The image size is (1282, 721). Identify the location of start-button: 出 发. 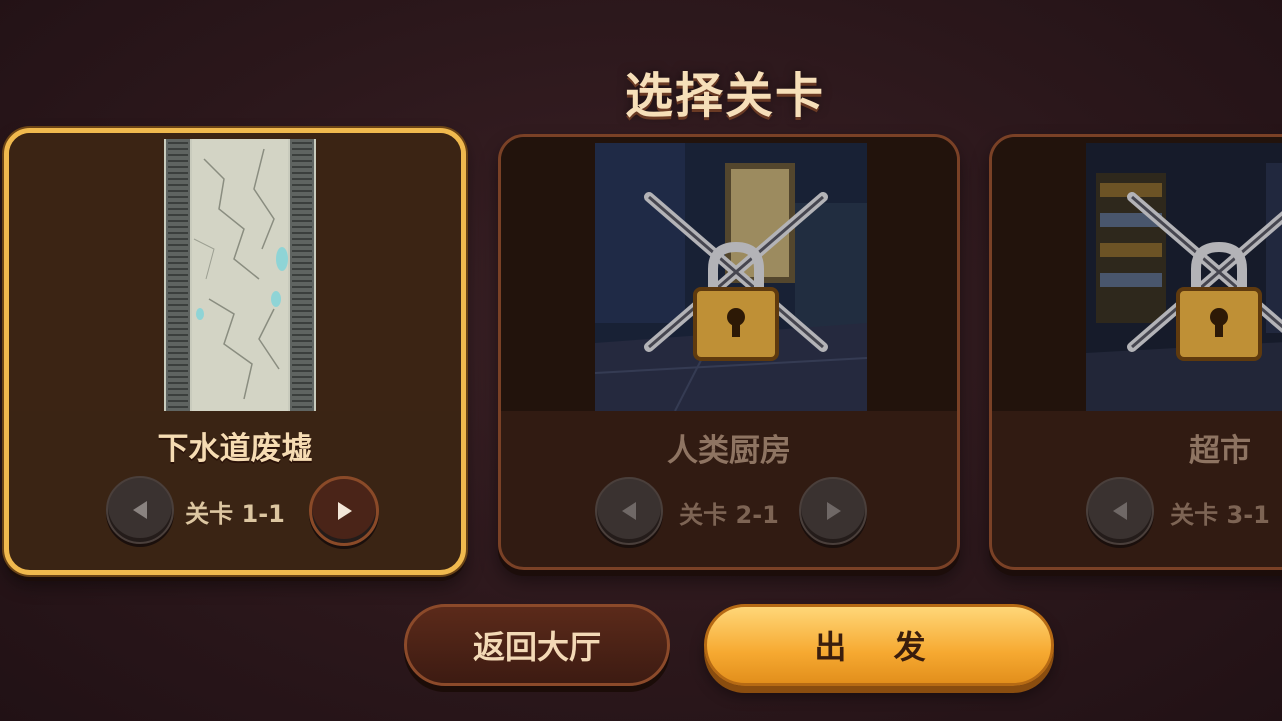
(879, 645).